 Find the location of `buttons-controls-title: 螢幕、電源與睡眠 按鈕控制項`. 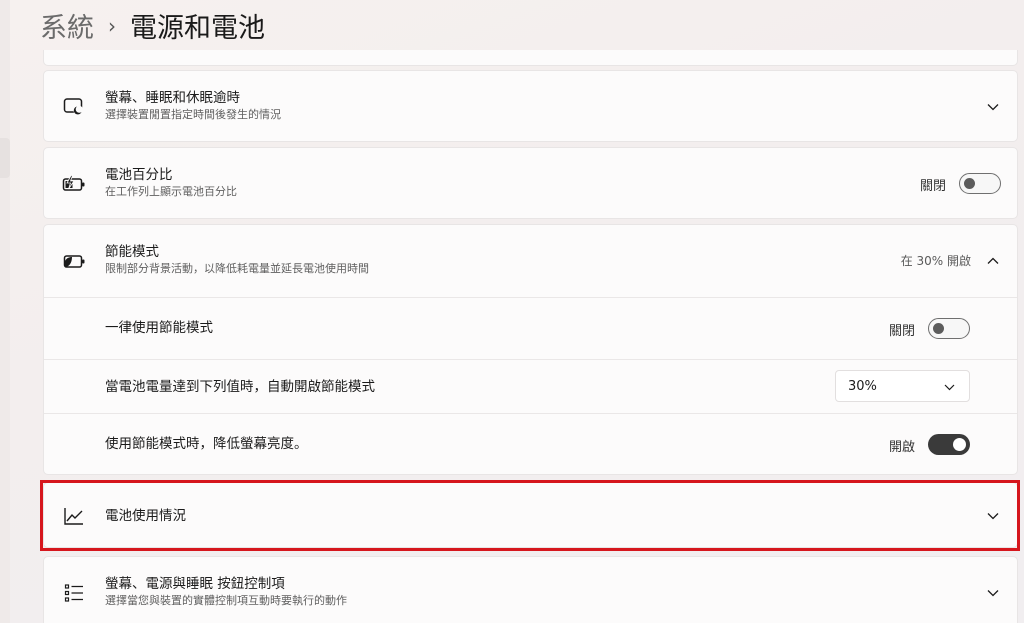

buttons-controls-title: 螢幕、電源與睡眠 按鈕控制項 is located at coordinates (195, 584).